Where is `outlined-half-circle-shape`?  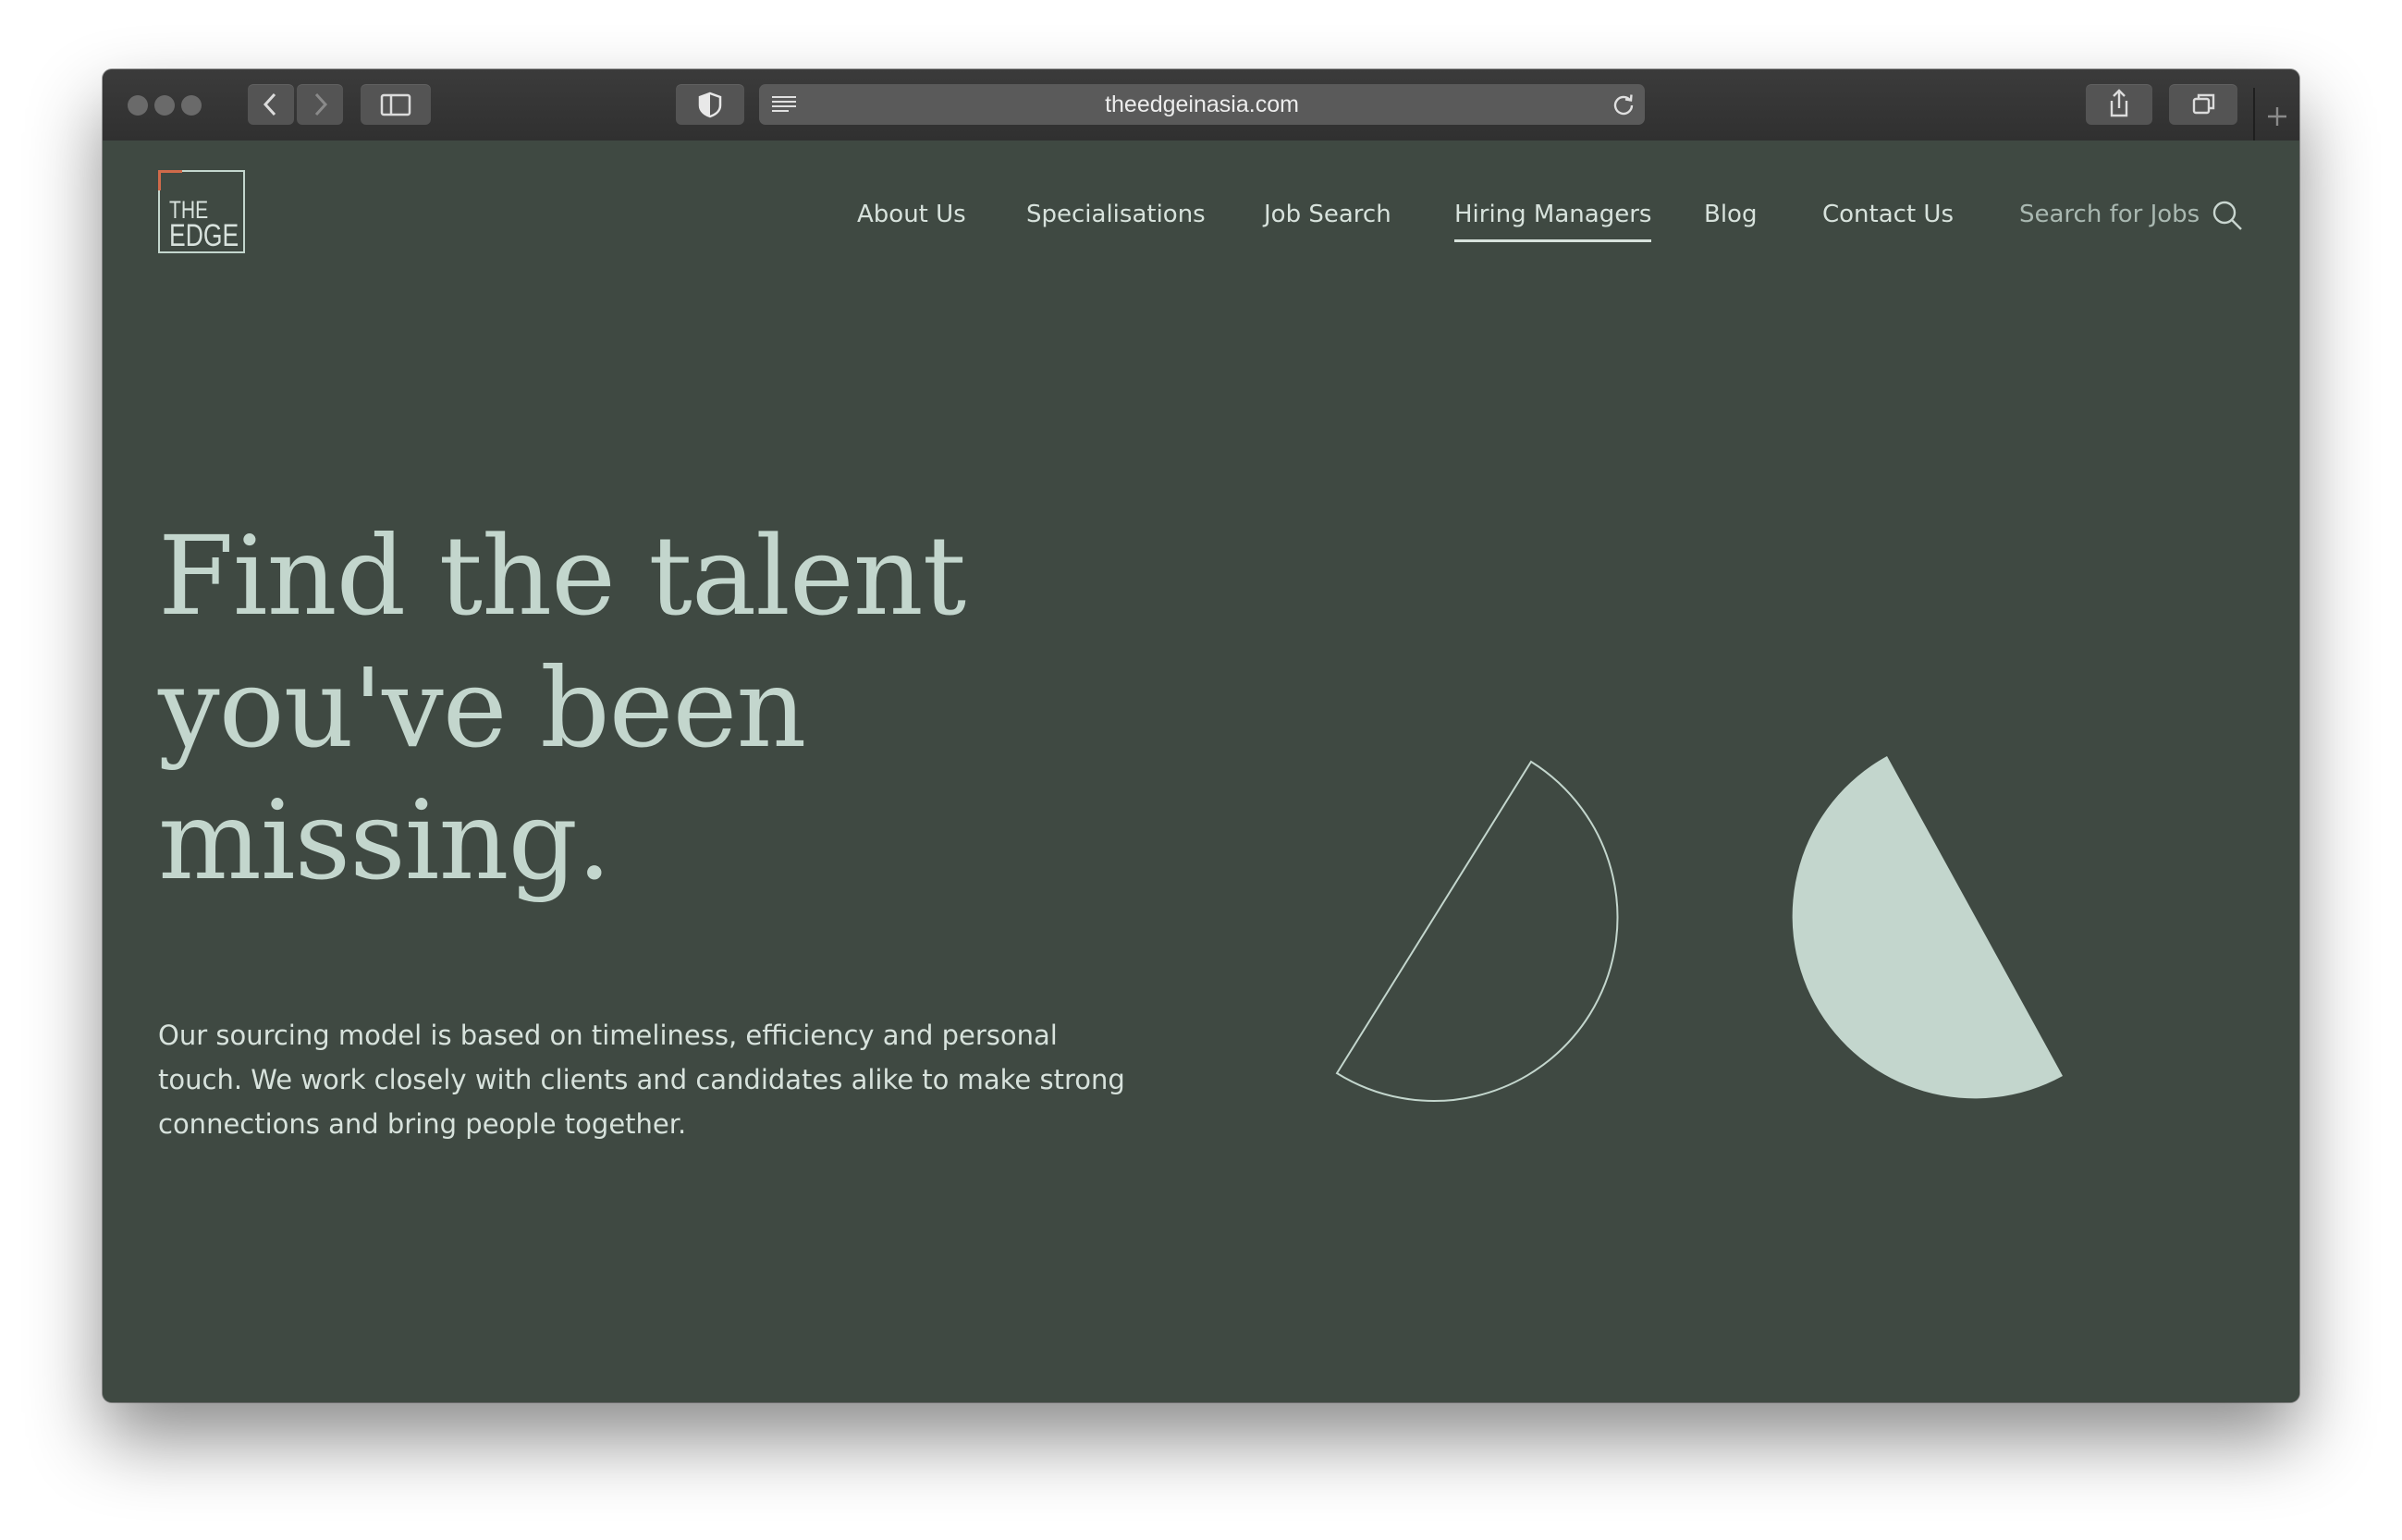 outlined-half-circle-shape is located at coordinates (1477, 931).